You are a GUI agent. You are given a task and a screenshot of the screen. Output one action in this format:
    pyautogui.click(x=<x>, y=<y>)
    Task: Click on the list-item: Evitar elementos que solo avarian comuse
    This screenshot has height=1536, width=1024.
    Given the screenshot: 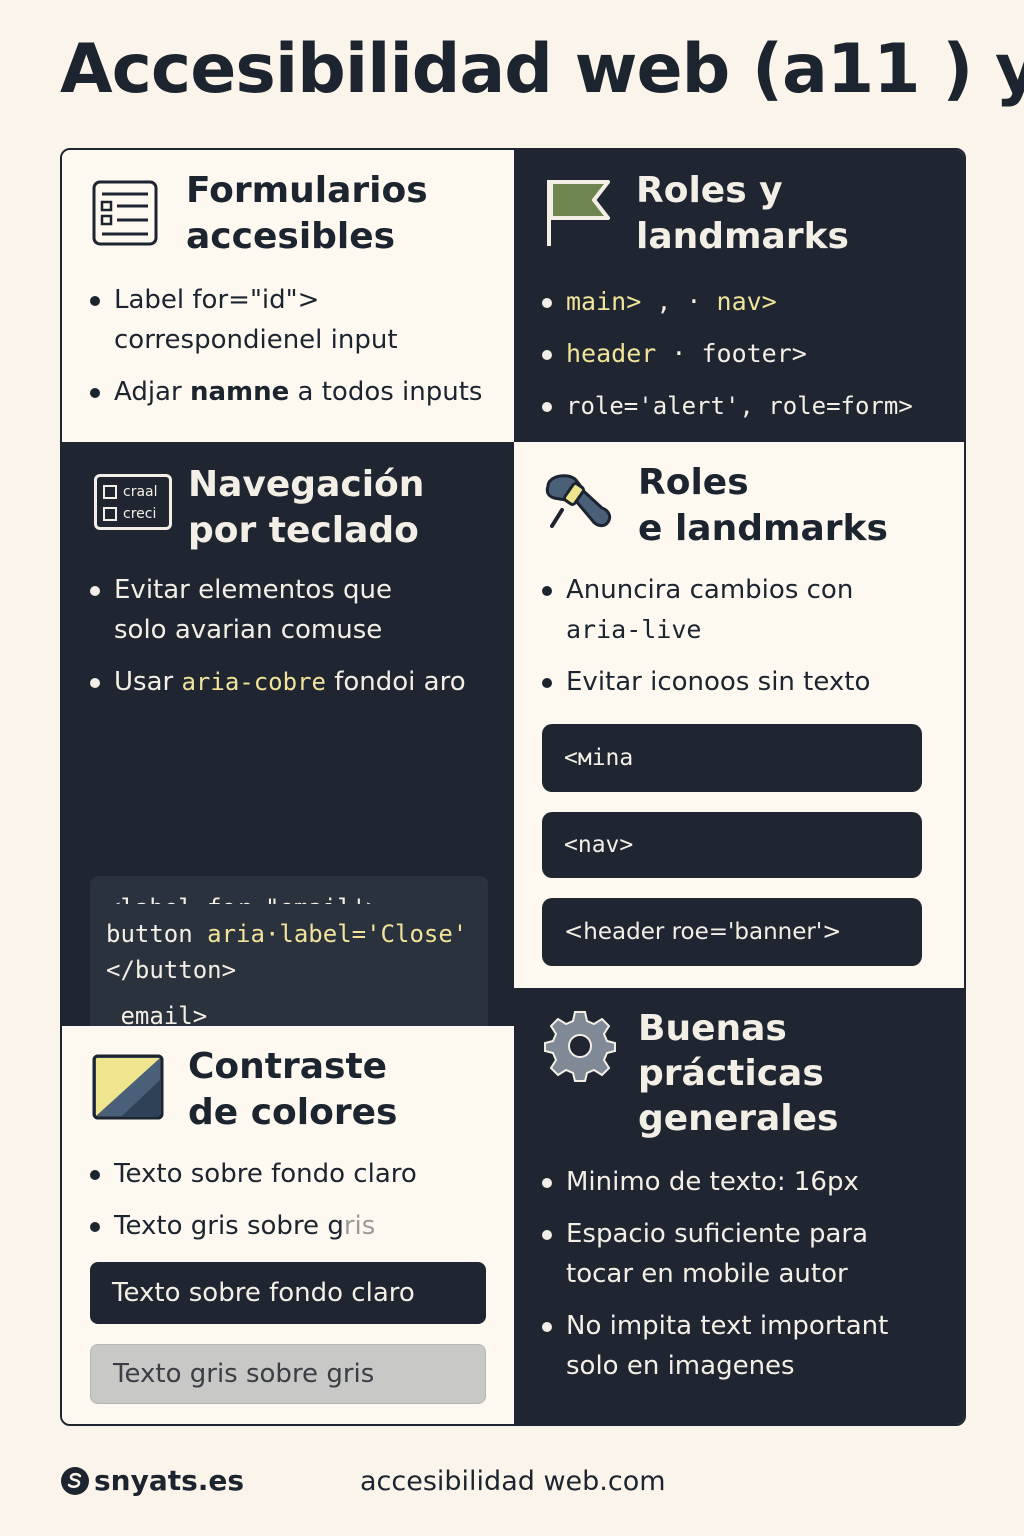 What is the action you would take?
    pyautogui.click(x=276, y=610)
    